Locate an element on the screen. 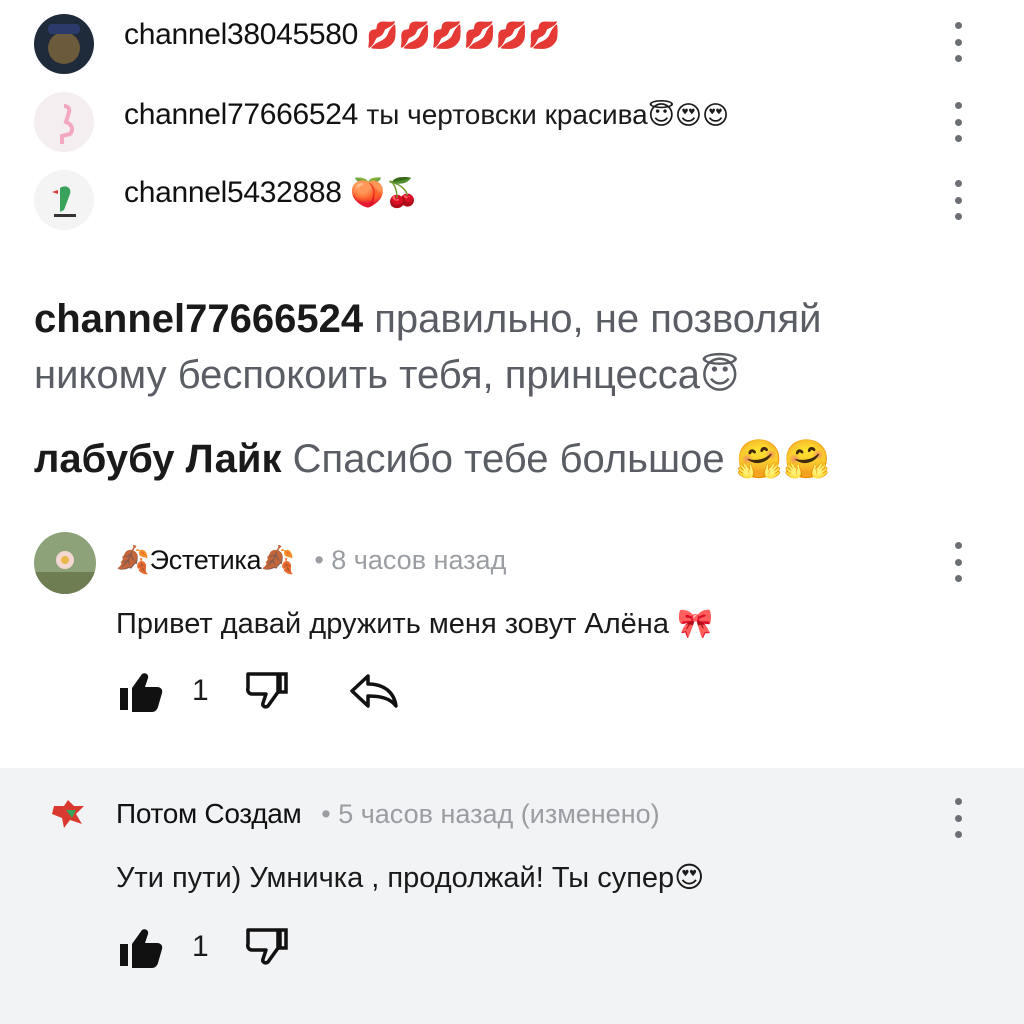 Image resolution: width=1024 pixels, height=1024 pixels. comment-body: Ути пути) Умничка , продолжай! Ты супер😍 is located at coordinates (410, 877).